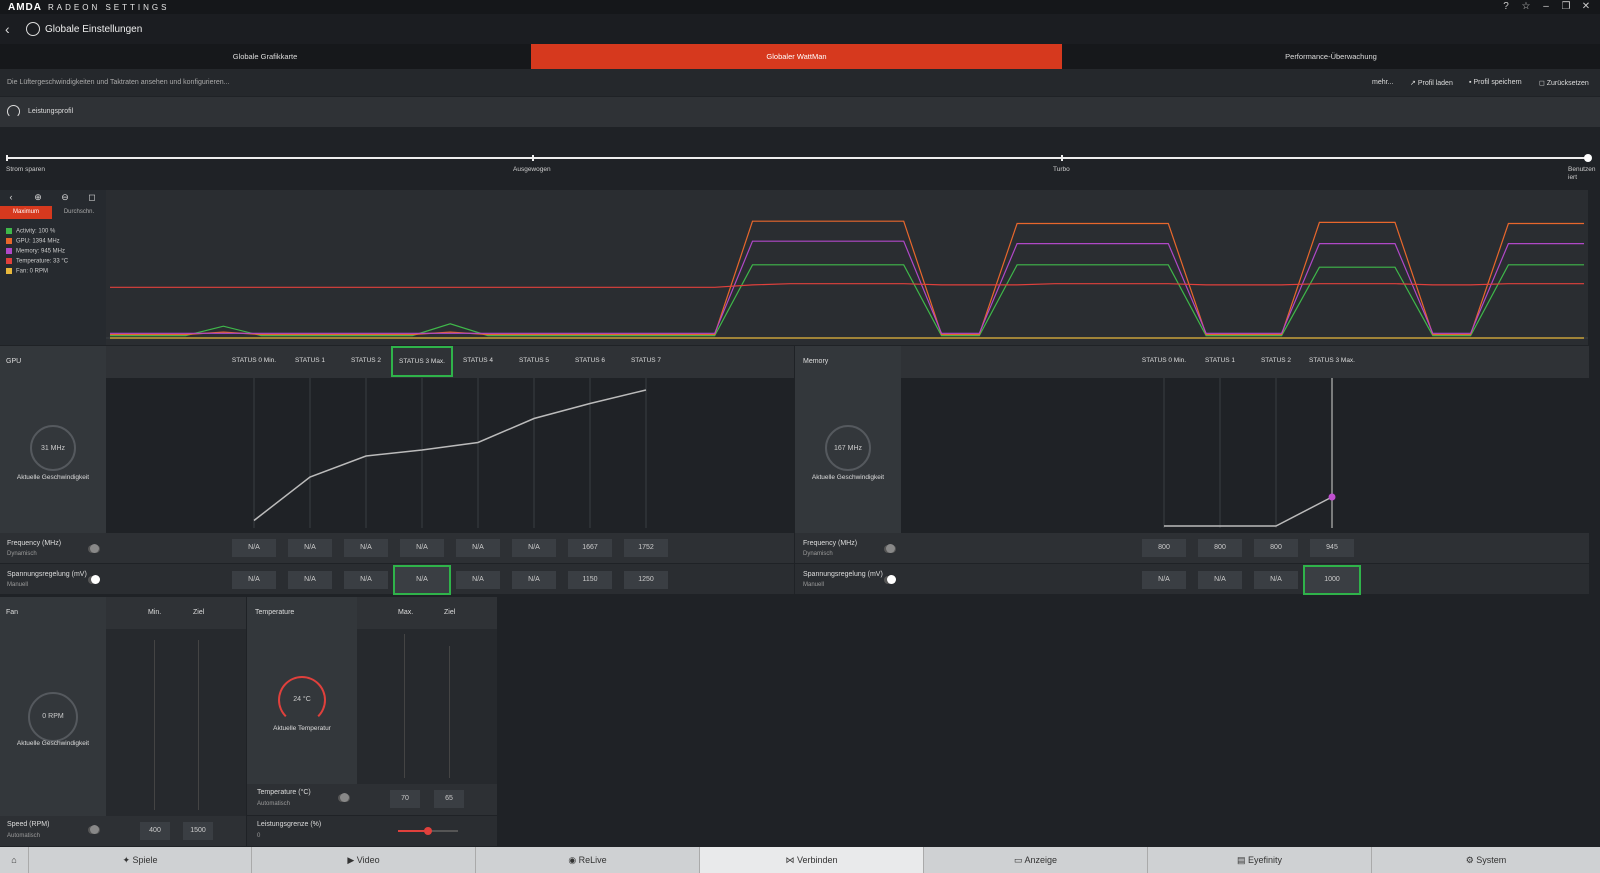 Image resolution: width=1600 pixels, height=873 pixels. I want to click on back-icon: ‹, so click(7, 29).